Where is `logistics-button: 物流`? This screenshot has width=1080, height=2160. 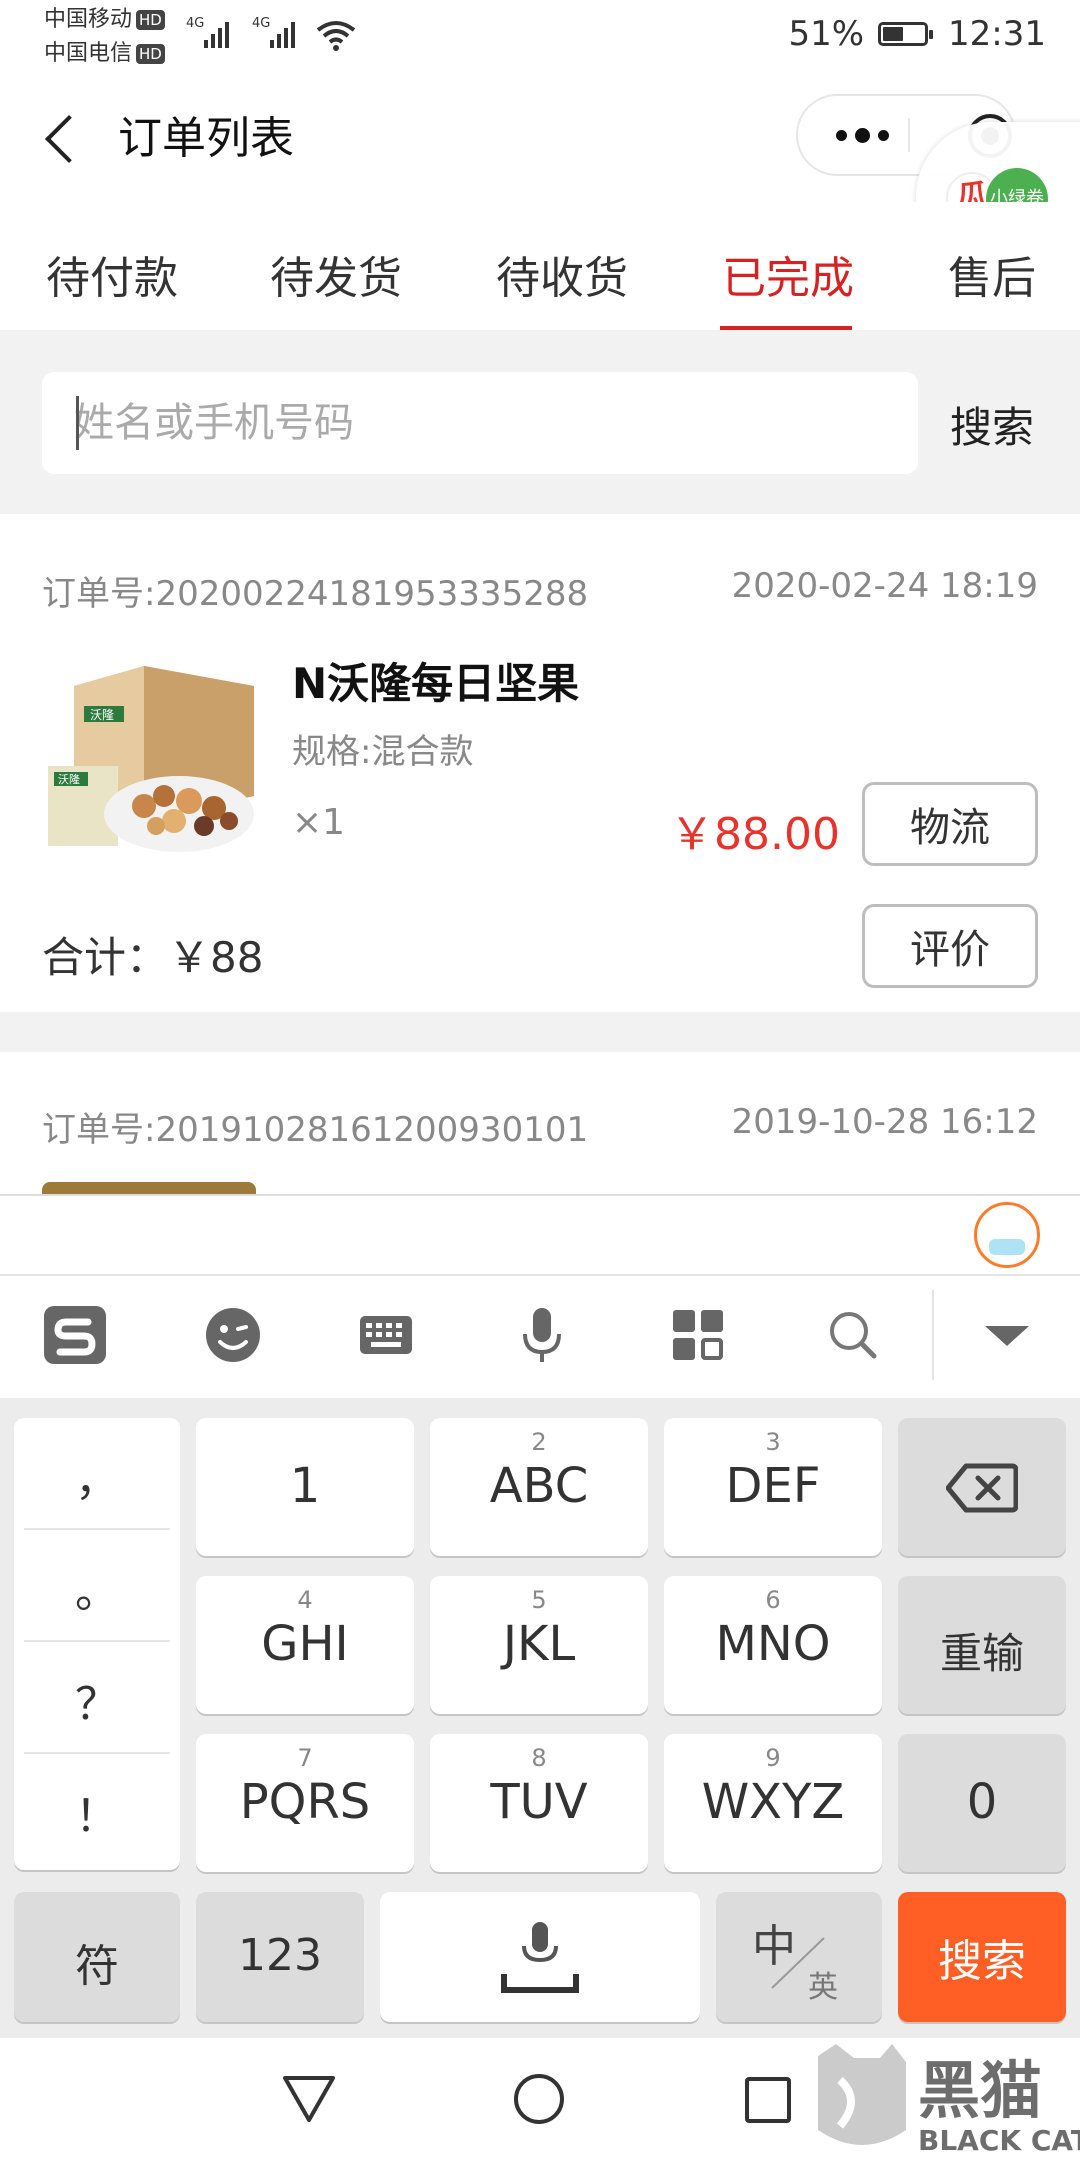 logistics-button: 物流 is located at coordinates (950, 824).